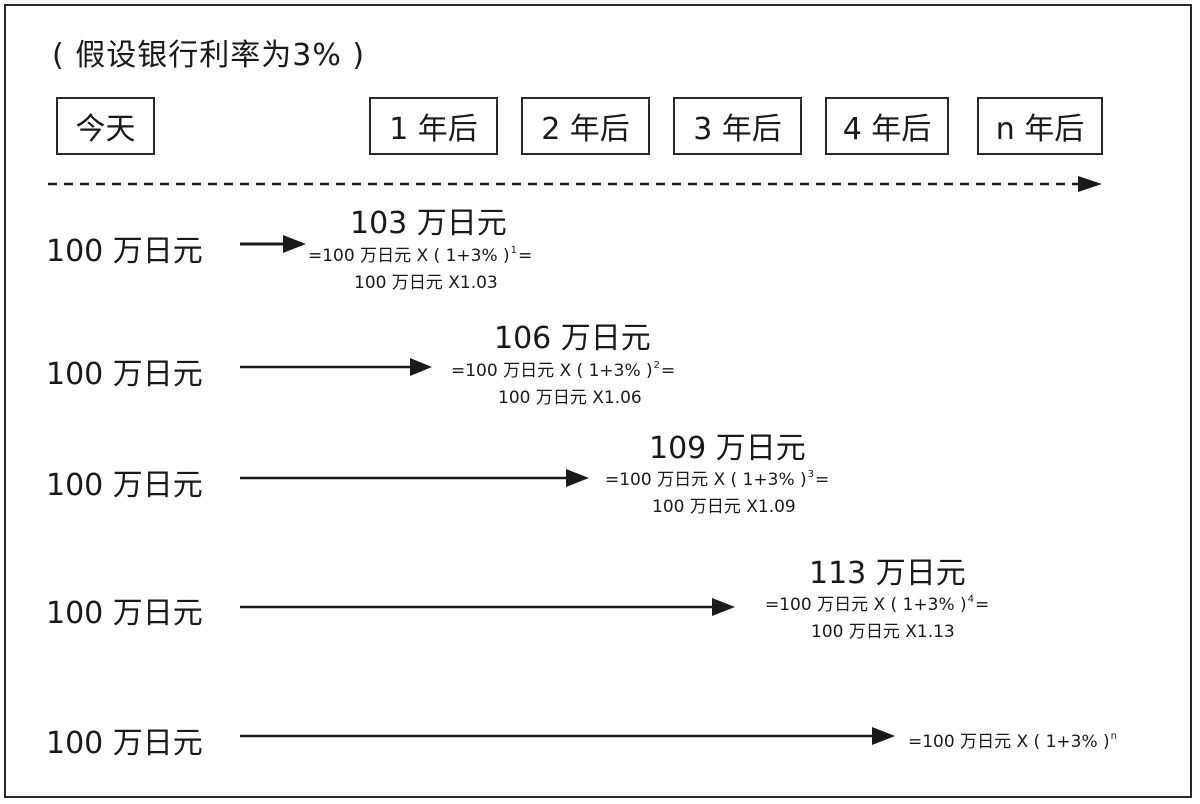 Image resolution: width=1200 pixels, height=804 pixels. What do you see at coordinates (822, 480) in the screenshot?
I see `row-3-formula-suffix: =` at bounding box center [822, 480].